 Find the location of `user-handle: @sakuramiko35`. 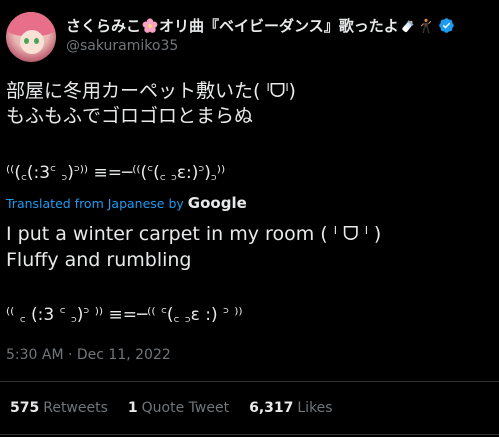

user-handle: @sakuramiko35 is located at coordinates (122, 46).